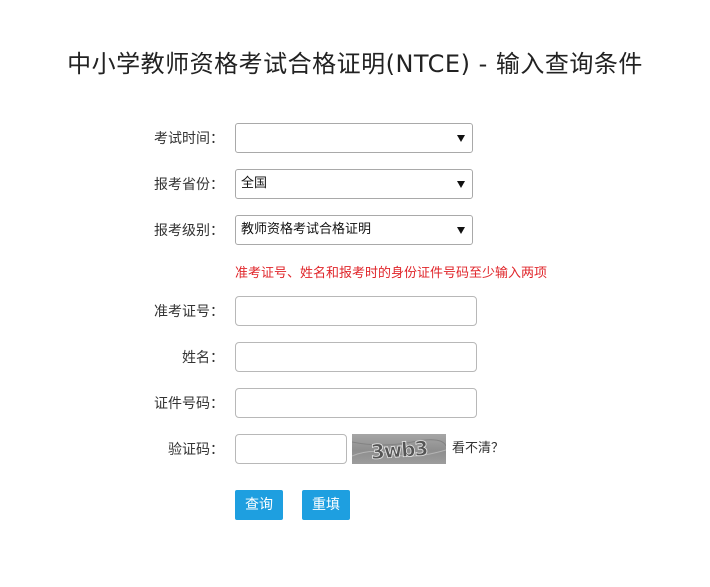 The height and width of the screenshot is (587, 710). I want to click on province-select: 全国, so click(354, 184).